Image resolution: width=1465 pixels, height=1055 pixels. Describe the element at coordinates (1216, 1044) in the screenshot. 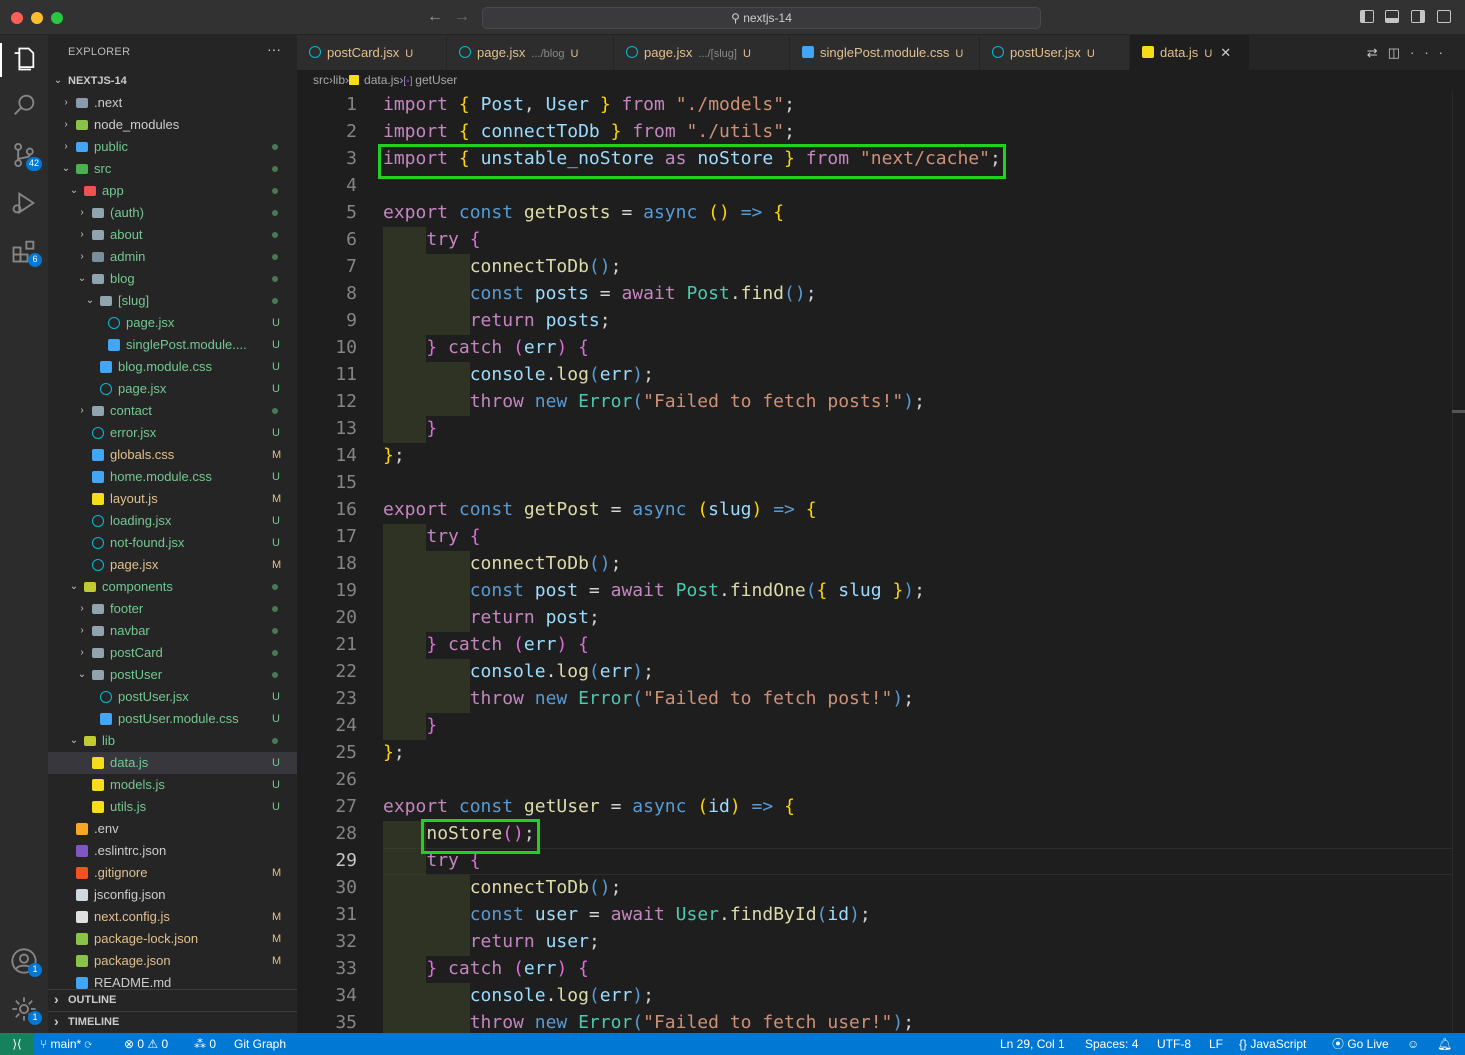

I see `end-of-line: LF` at that location.